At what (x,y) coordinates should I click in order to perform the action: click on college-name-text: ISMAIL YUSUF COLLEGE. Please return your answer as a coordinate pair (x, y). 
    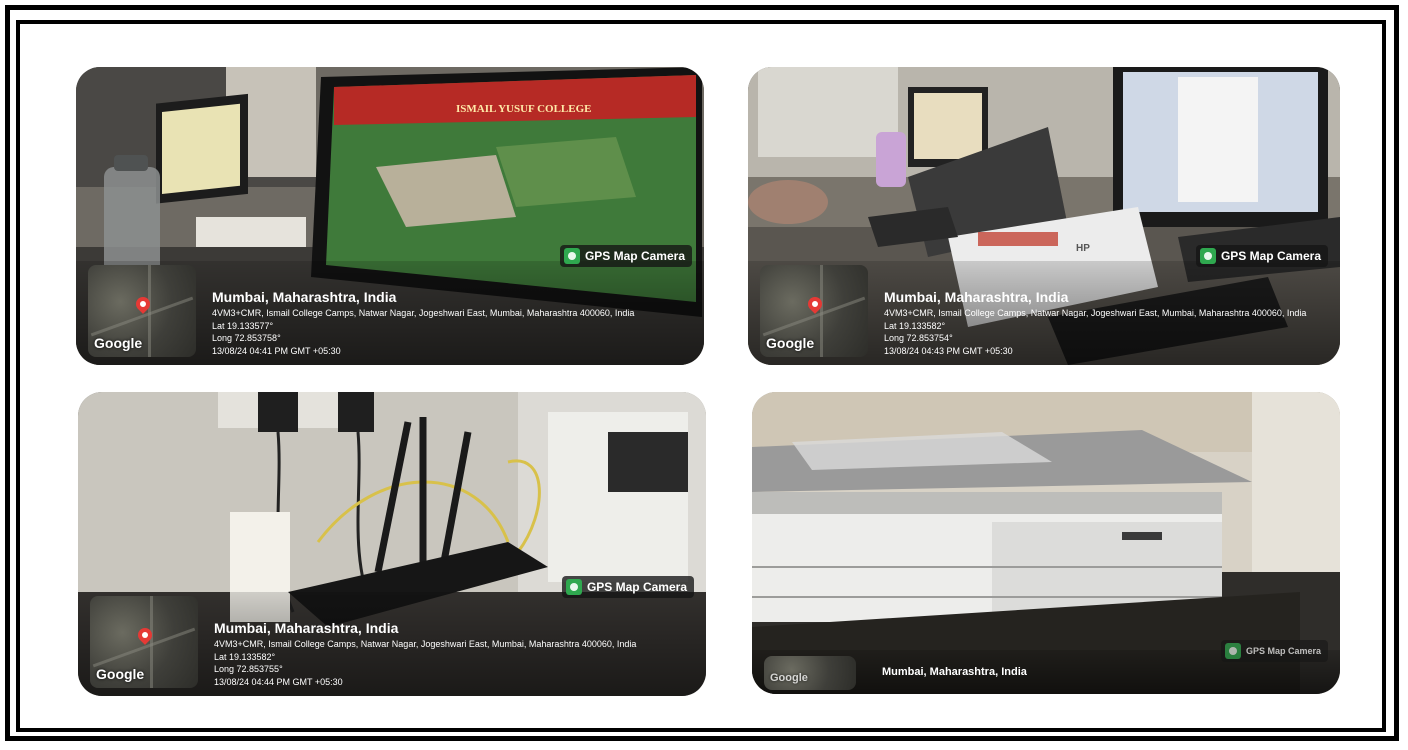
    Looking at the image, I should click on (524, 109).